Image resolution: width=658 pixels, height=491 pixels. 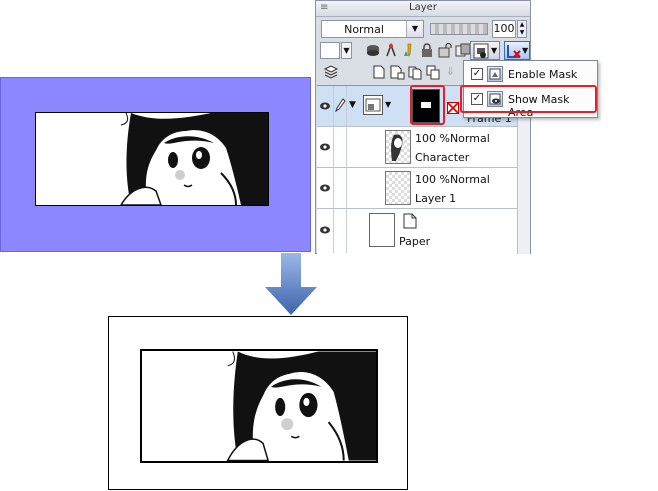 What do you see at coordinates (427, 105) in the screenshot?
I see `mask-thumbnail-highlight` at bounding box center [427, 105].